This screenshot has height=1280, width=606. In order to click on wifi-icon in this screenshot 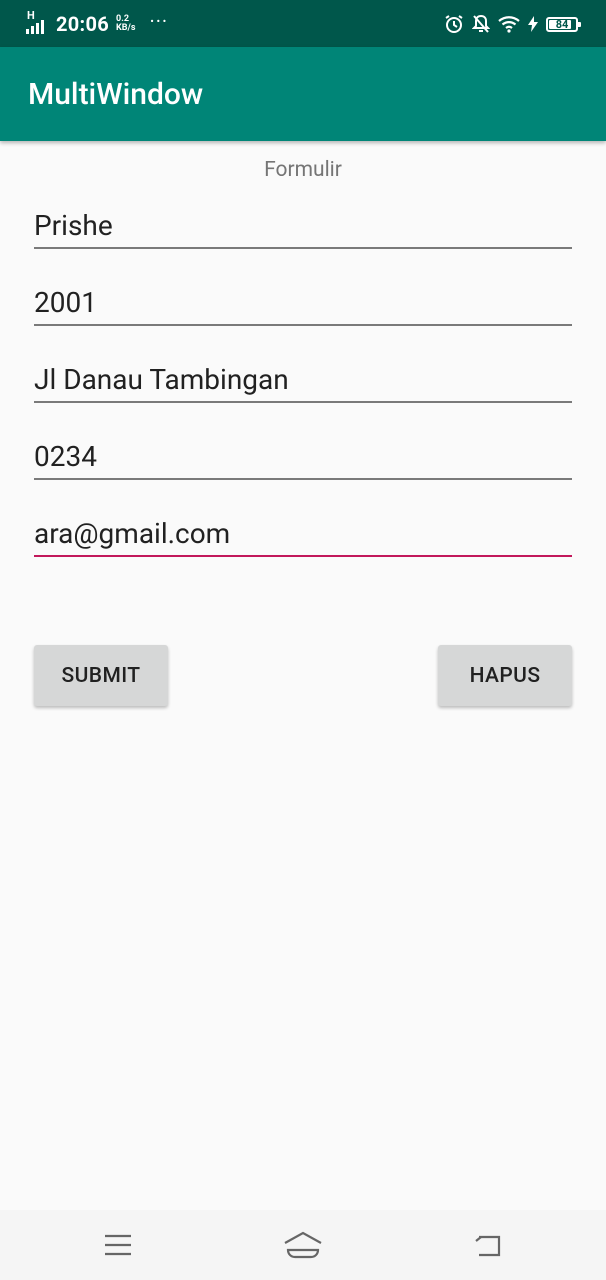, I will do `click(509, 24)`.